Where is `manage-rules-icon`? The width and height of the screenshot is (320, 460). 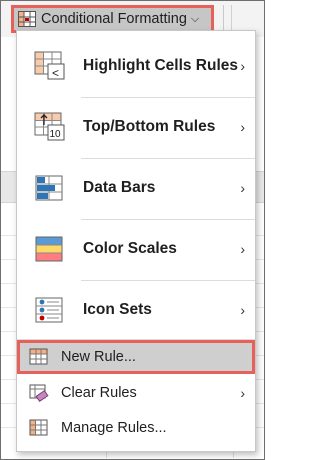 manage-rules-icon is located at coordinates (38, 427).